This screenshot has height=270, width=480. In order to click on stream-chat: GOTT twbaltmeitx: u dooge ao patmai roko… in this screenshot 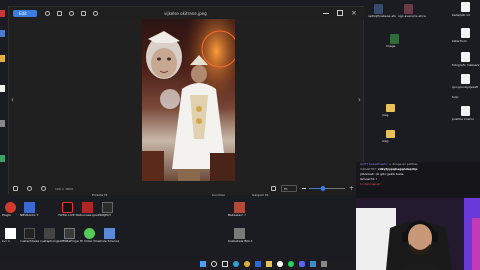, I will do `click(418, 180)`.